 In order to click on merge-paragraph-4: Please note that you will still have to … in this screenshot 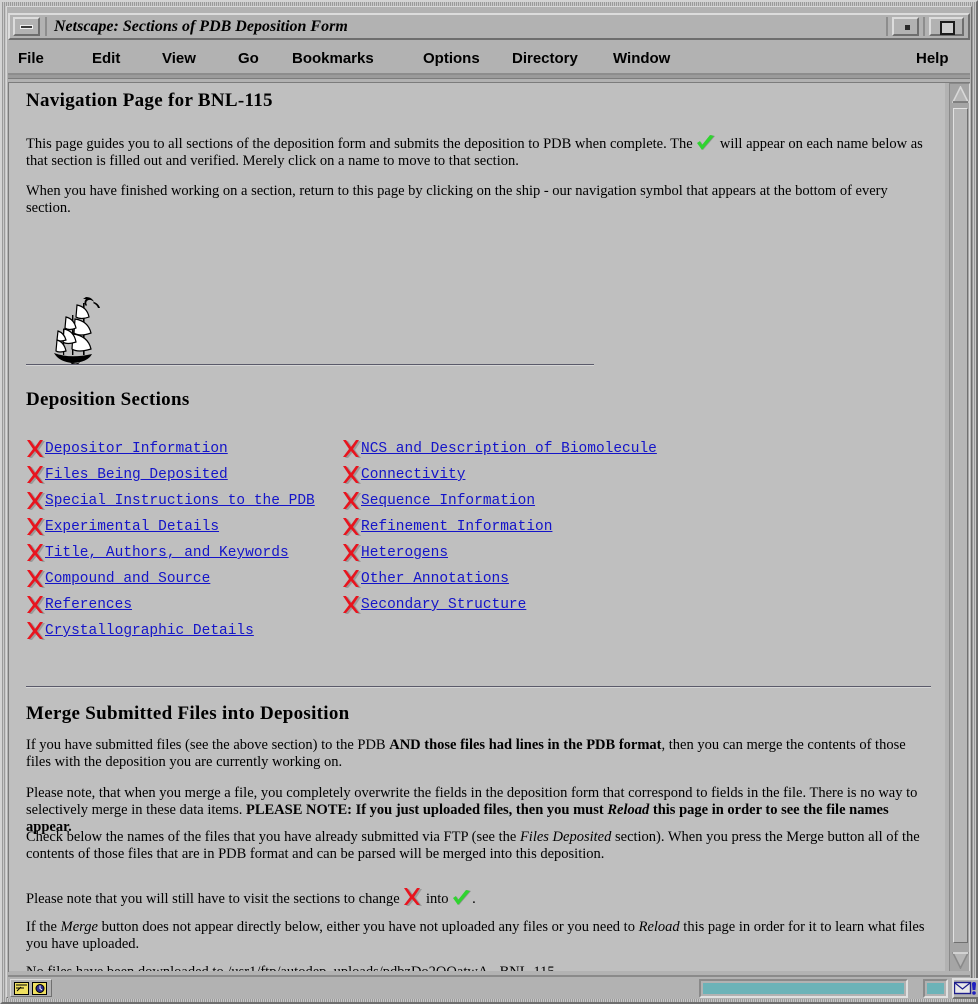, I will do `click(478, 897)`.